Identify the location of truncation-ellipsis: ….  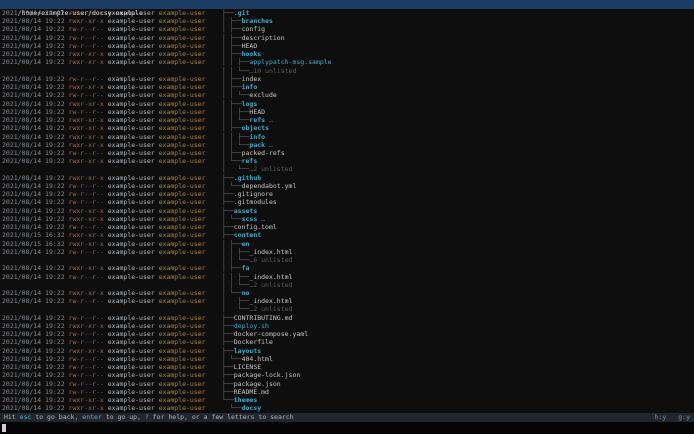
(269, 144).